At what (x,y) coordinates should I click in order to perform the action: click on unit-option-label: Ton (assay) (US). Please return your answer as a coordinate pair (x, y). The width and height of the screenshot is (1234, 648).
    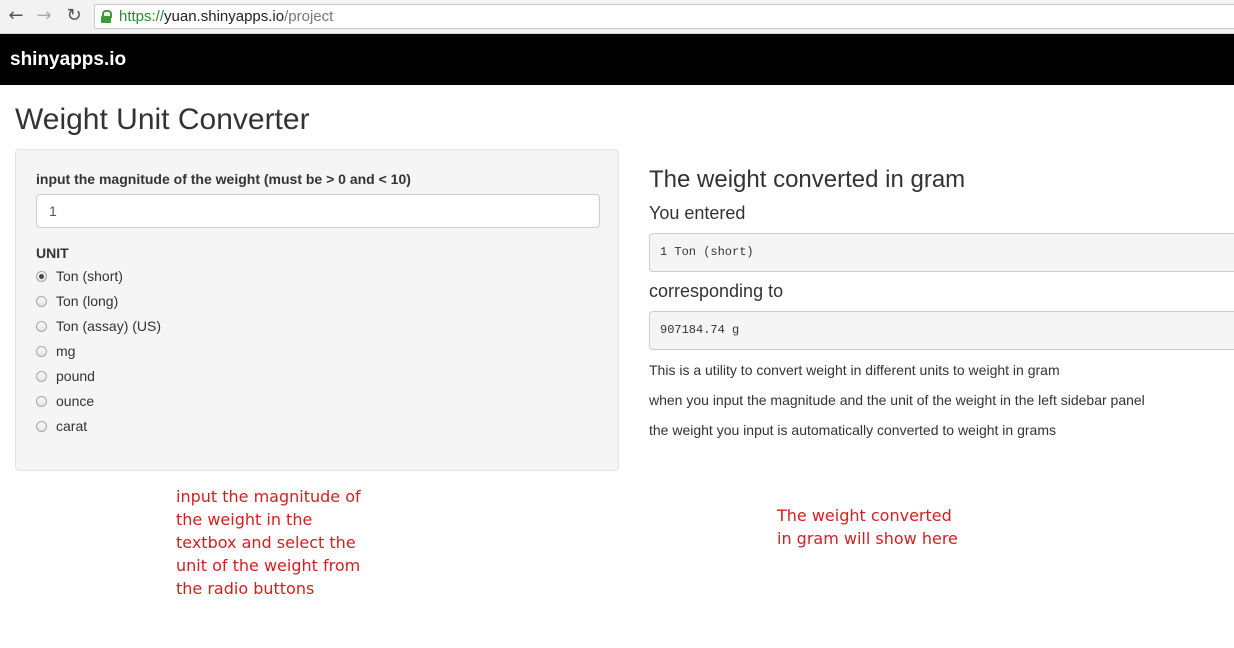
    Looking at the image, I should click on (109, 326).